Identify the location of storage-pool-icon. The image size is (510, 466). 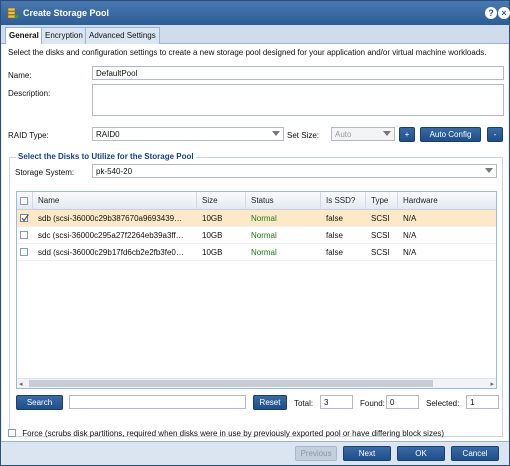
(13, 13).